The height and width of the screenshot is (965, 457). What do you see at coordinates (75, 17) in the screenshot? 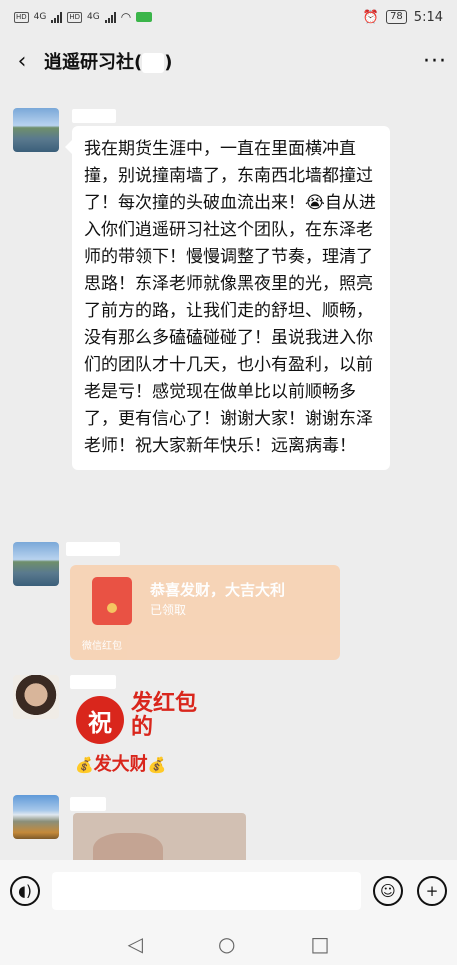
I see `hd-badge-2: HD` at bounding box center [75, 17].